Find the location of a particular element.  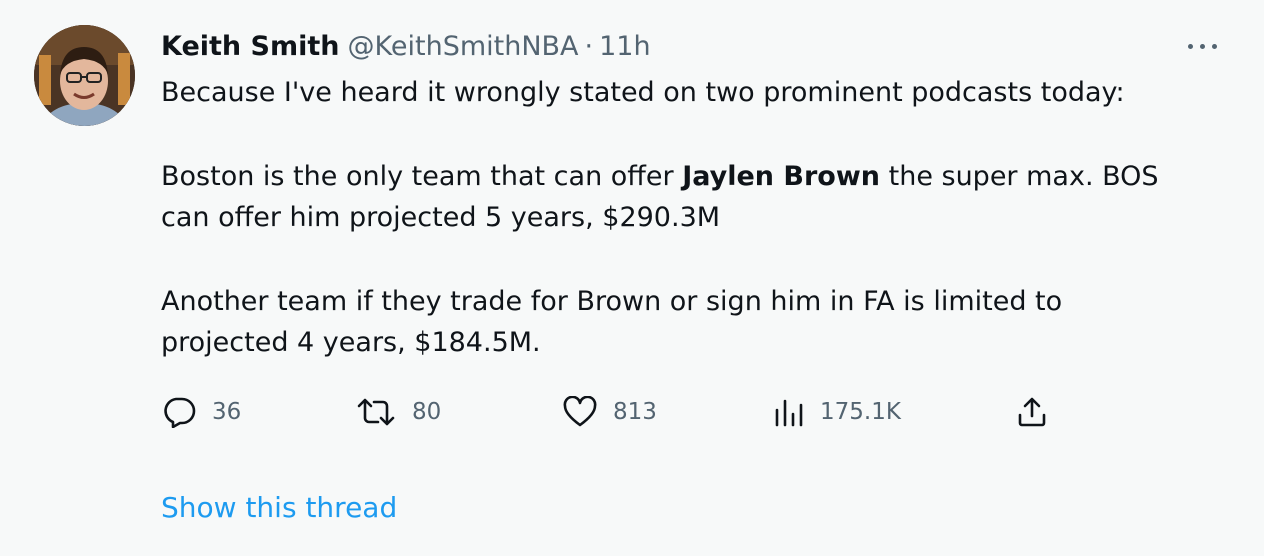

avatar is located at coordinates (84, 75).